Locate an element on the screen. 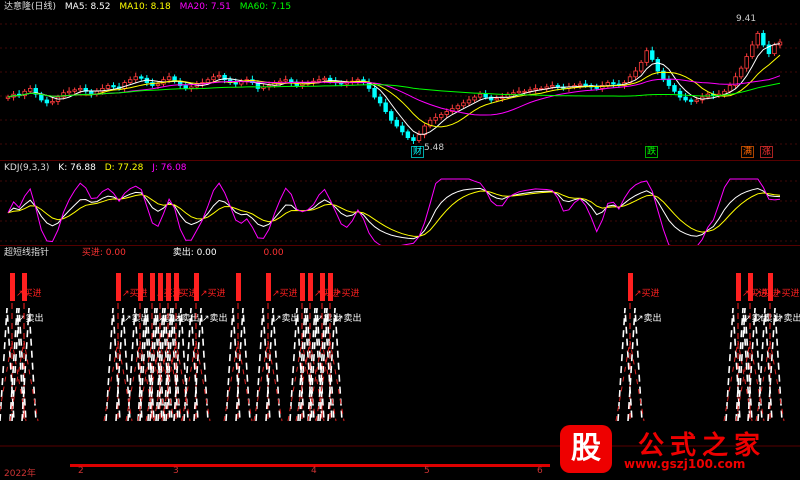 Image resolution: width=800 pixels, height=480 pixels. date-axis-line is located at coordinates (310, 465).